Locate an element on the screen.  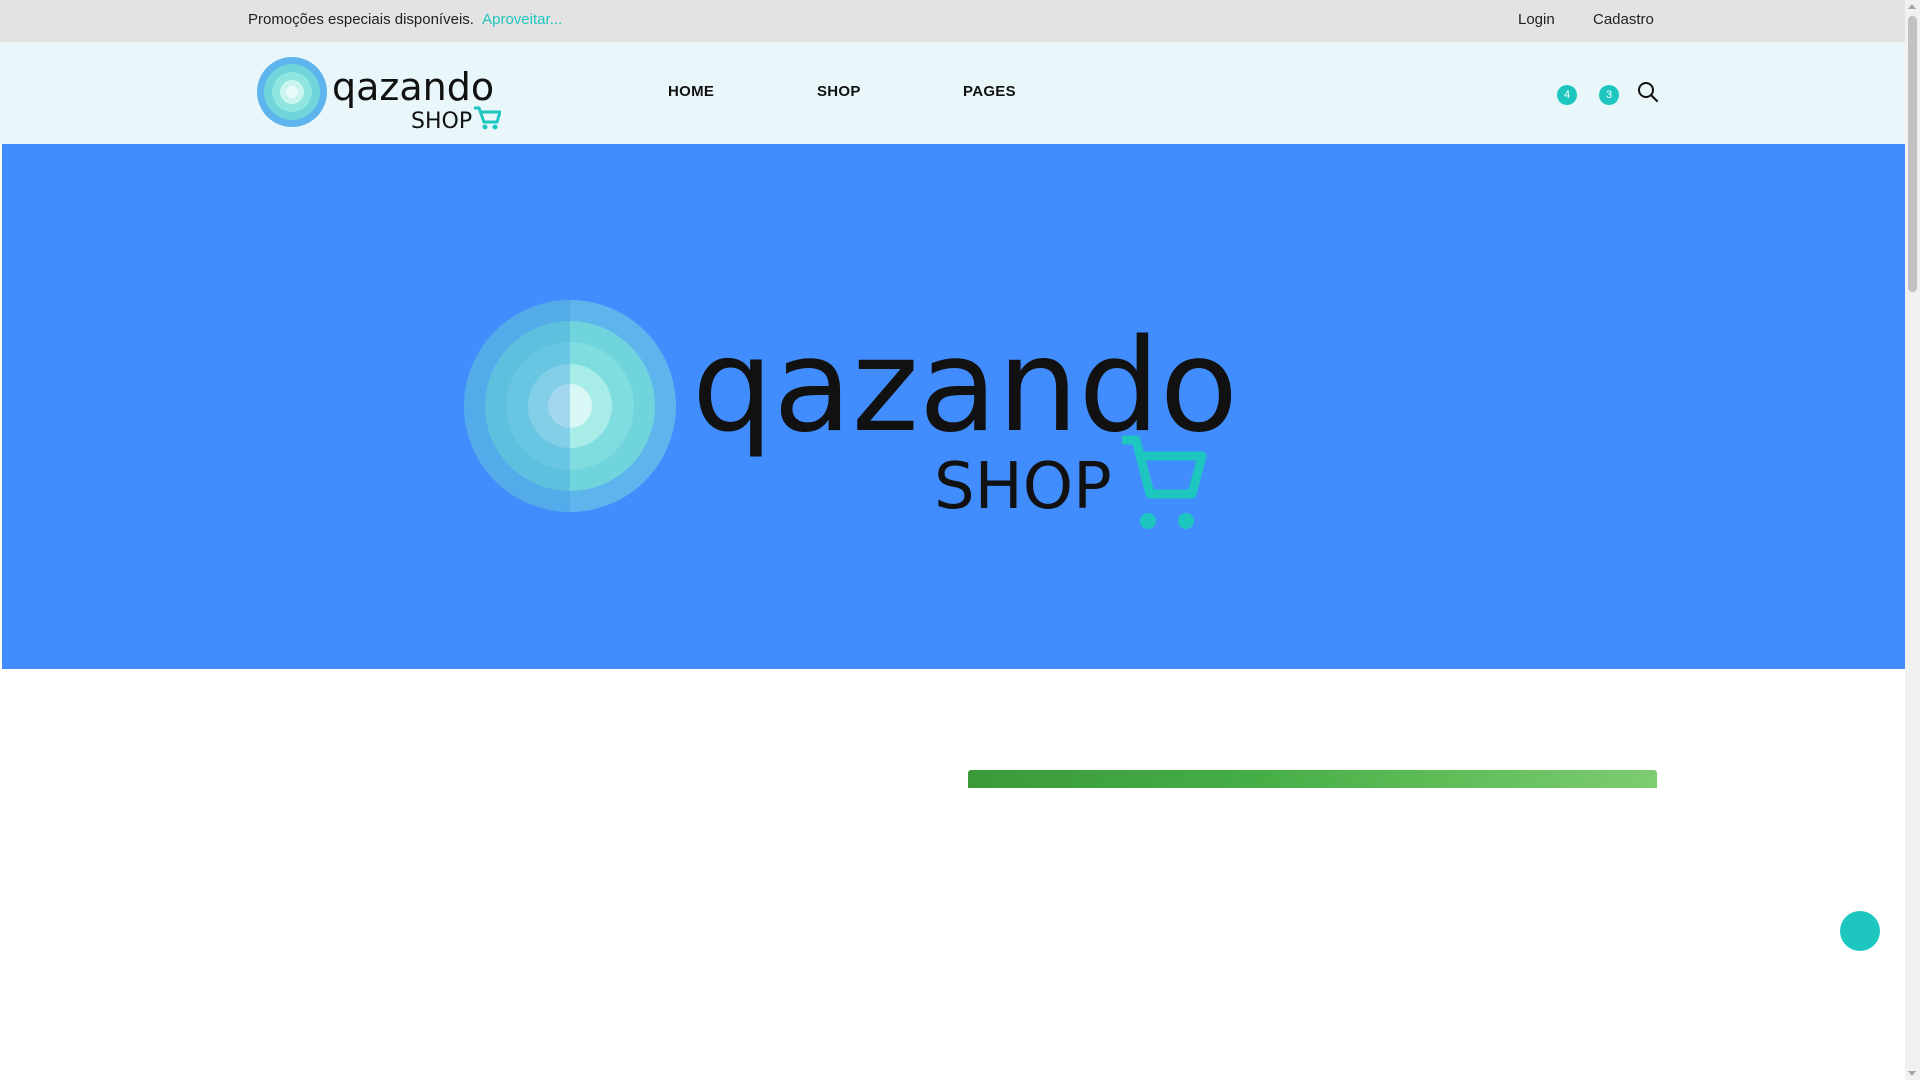
nav-shop: SHOP is located at coordinates (839, 91).